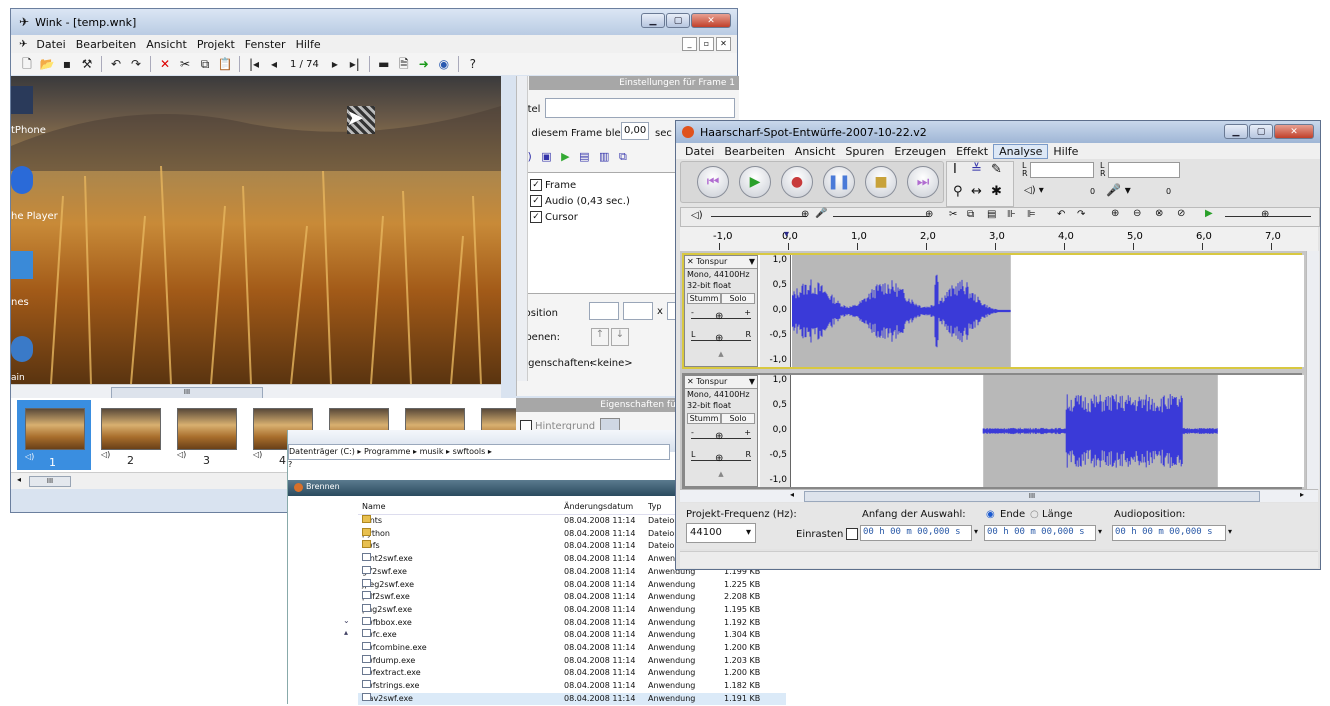  What do you see at coordinates (536, 217) in the screenshot?
I see `check-cursor-box: ✓` at bounding box center [536, 217].